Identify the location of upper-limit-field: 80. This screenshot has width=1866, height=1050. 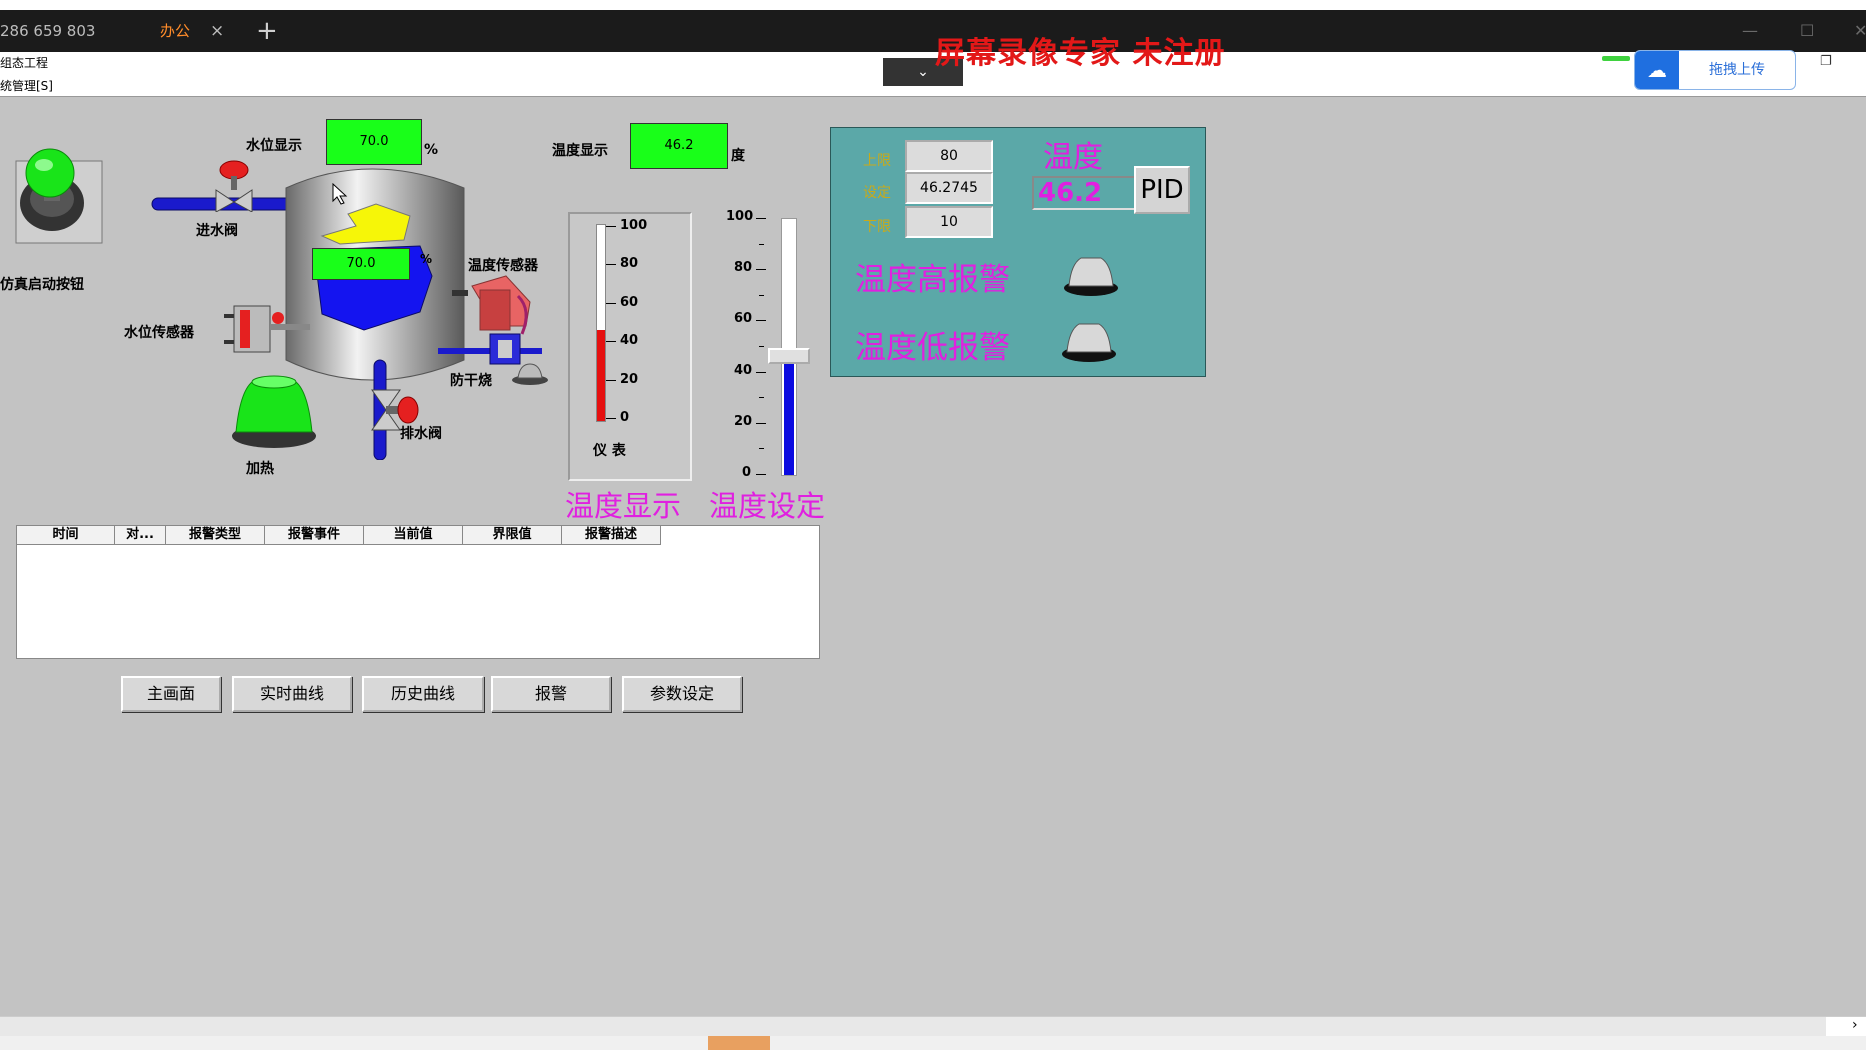
(949, 156).